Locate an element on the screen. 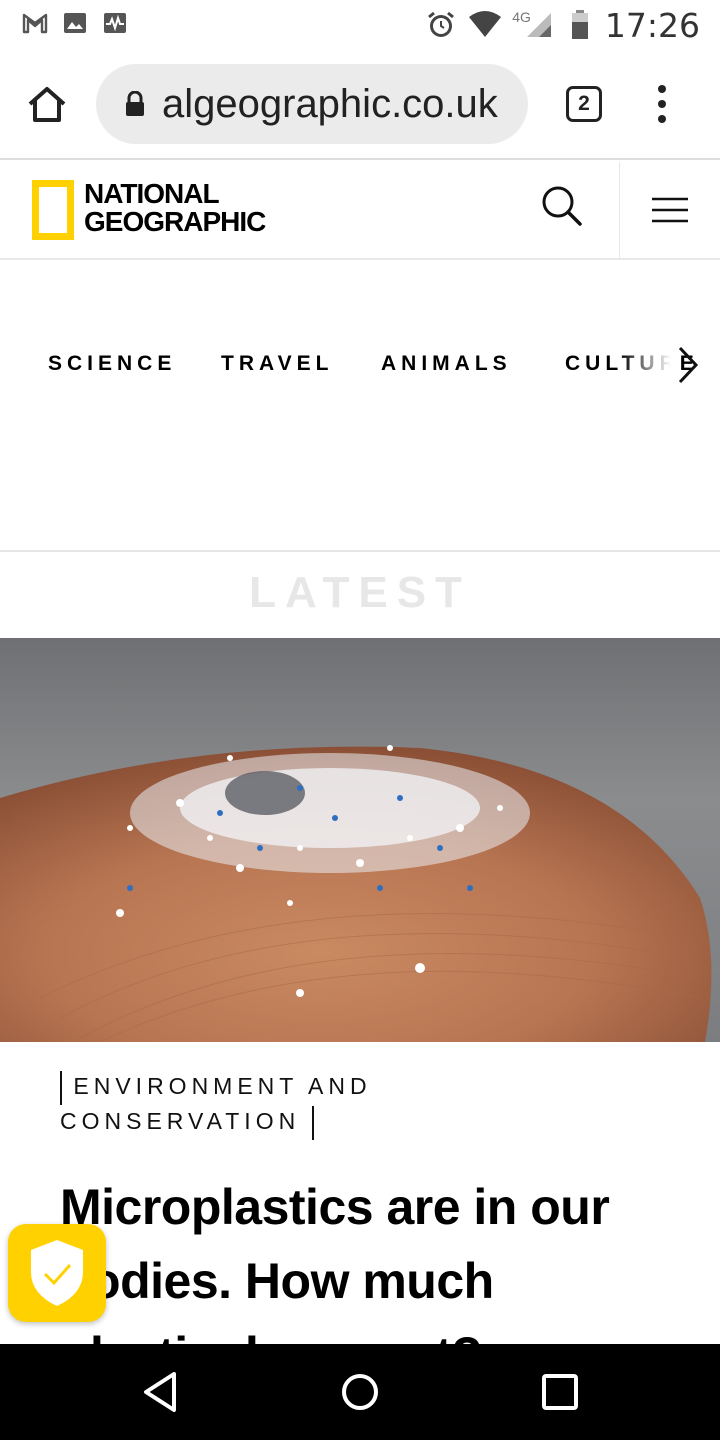 This screenshot has width=720, height=1440. logo-line1: NATIONAL is located at coordinates (152, 193).